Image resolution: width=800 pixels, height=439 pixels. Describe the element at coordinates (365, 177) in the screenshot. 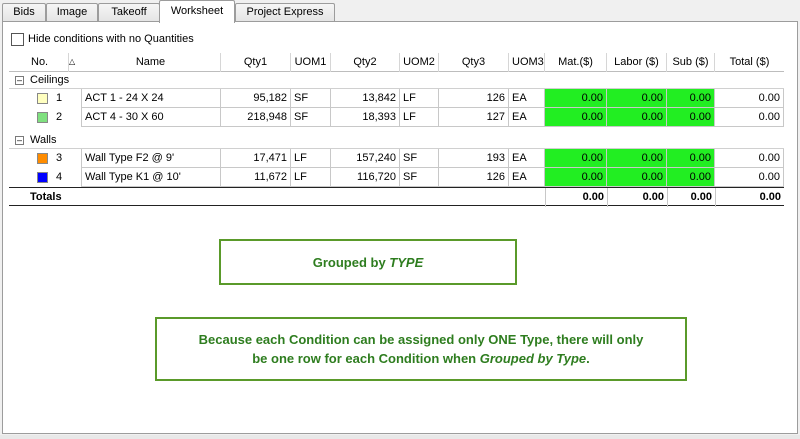

I see `row-qty2: 116,720` at that location.